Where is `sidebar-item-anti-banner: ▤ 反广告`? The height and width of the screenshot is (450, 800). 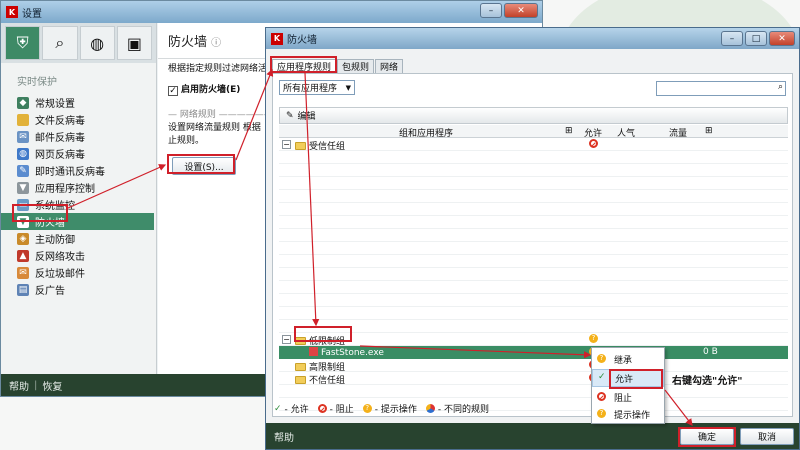 sidebar-item-anti-banner: ▤ 反广告 is located at coordinates (78, 289).